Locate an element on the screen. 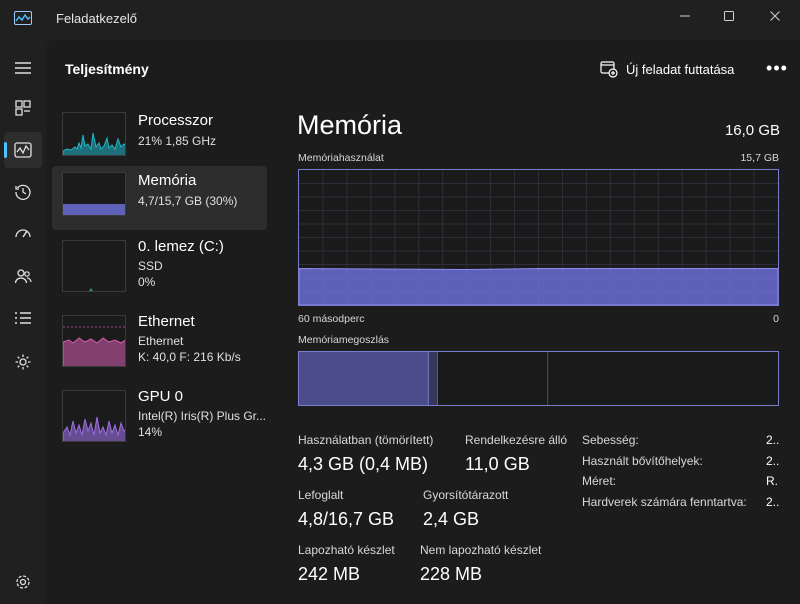 This screenshot has width=800, height=604. nav-processes is located at coordinates (23, 108).